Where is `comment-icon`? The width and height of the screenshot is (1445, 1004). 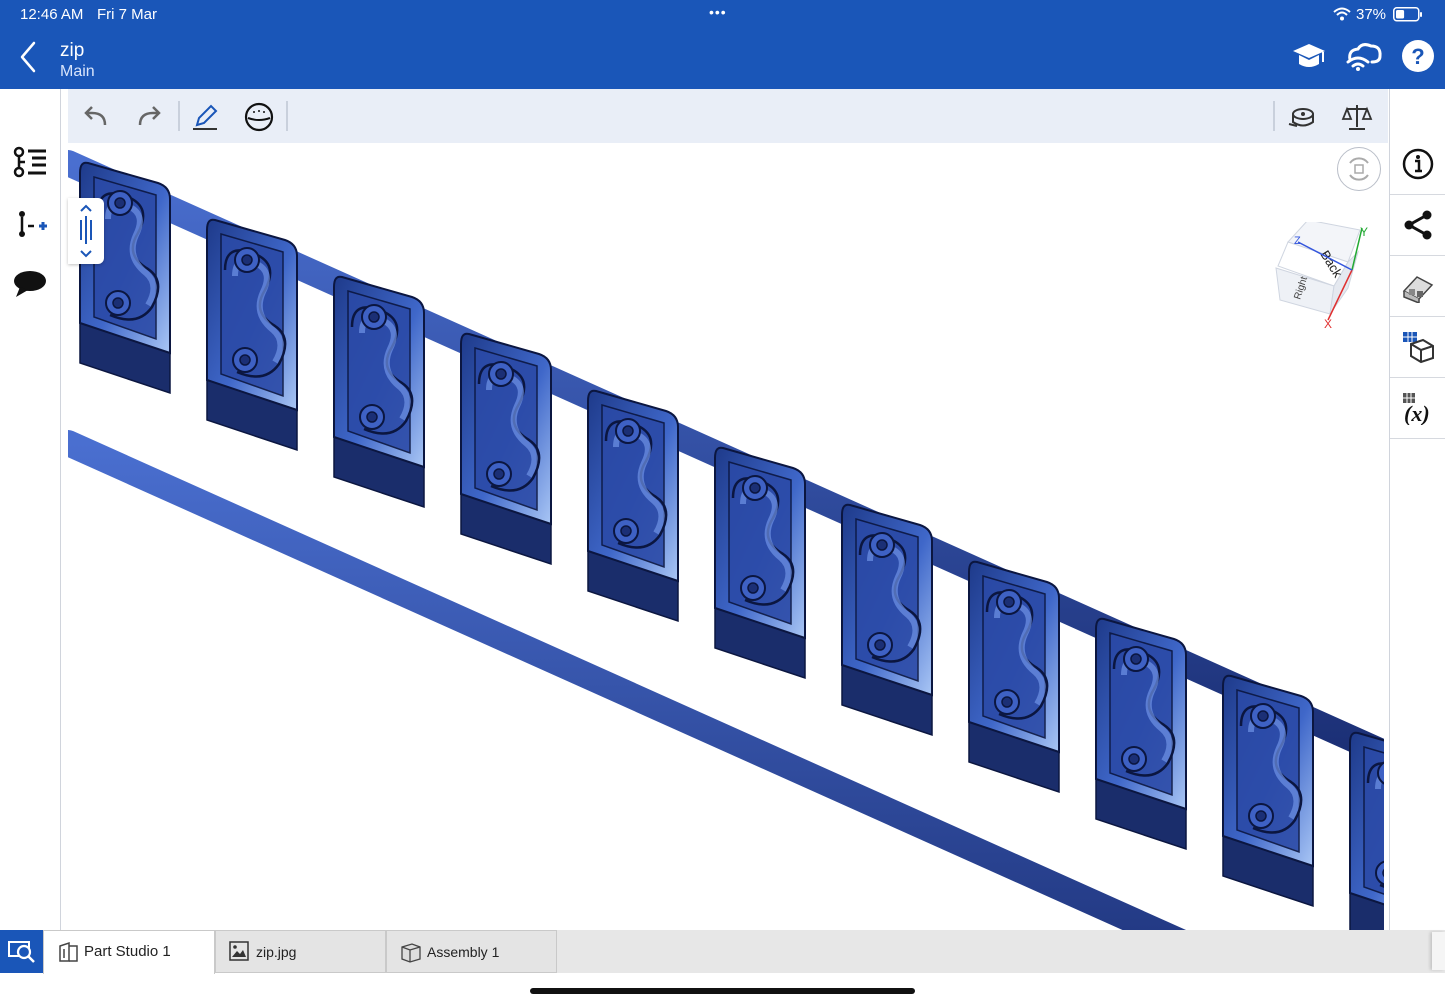
comment-icon is located at coordinates (30, 284).